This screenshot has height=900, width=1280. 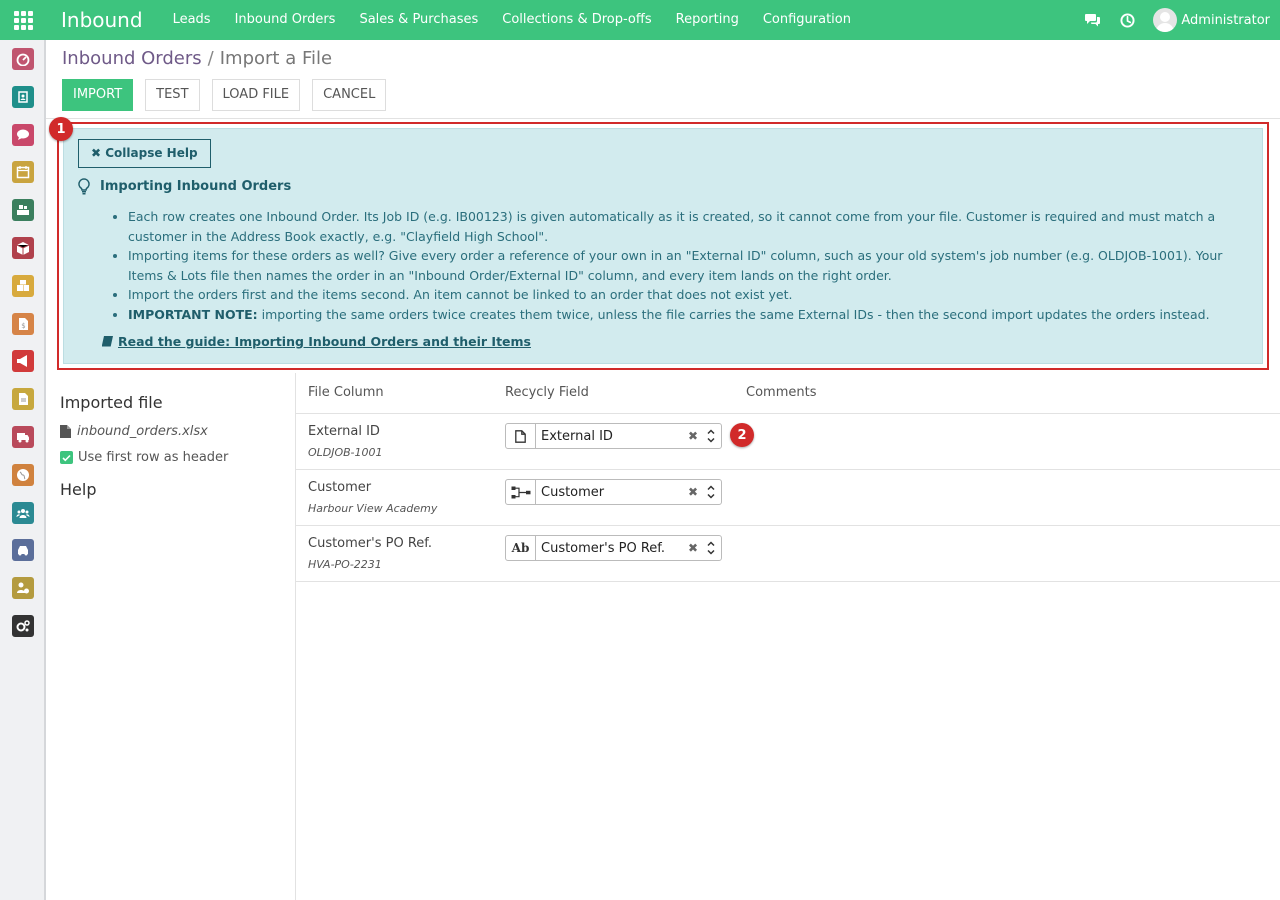 What do you see at coordinates (196, 186) in the screenshot?
I see `help-title-text: Importing Inbound Orders` at bounding box center [196, 186].